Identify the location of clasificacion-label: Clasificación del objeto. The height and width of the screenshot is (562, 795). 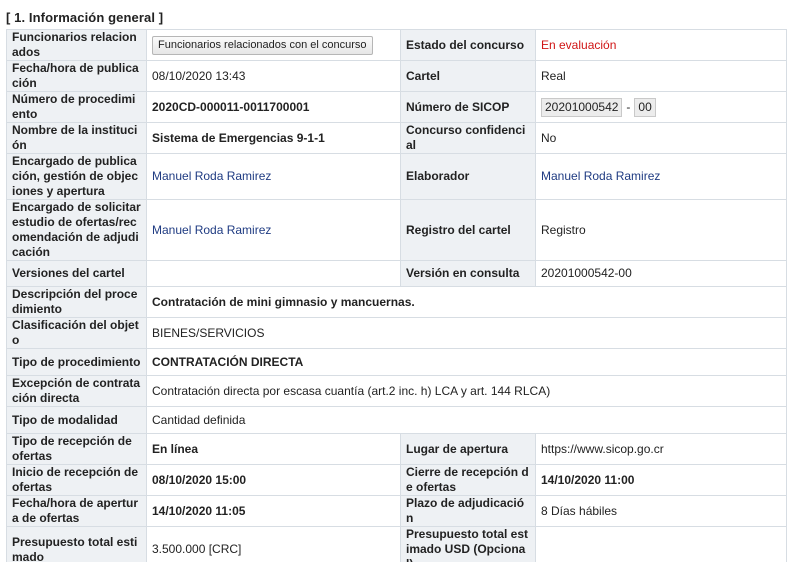
(76, 333).